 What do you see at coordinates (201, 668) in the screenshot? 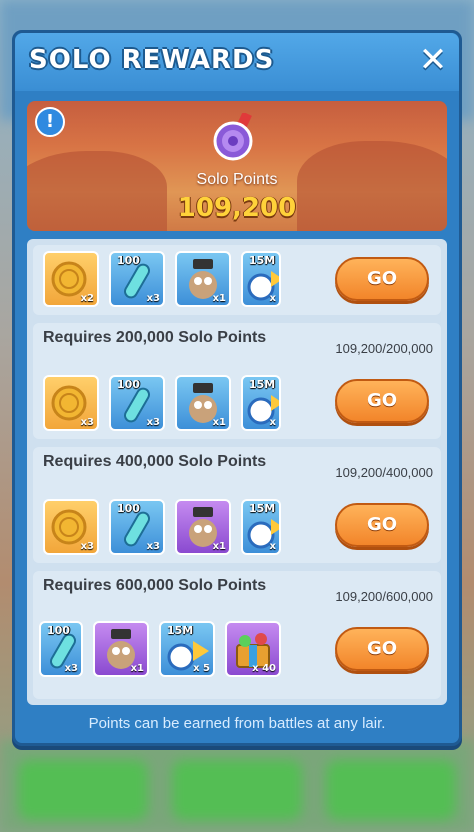
I see `item-qty: x 5` at bounding box center [201, 668].